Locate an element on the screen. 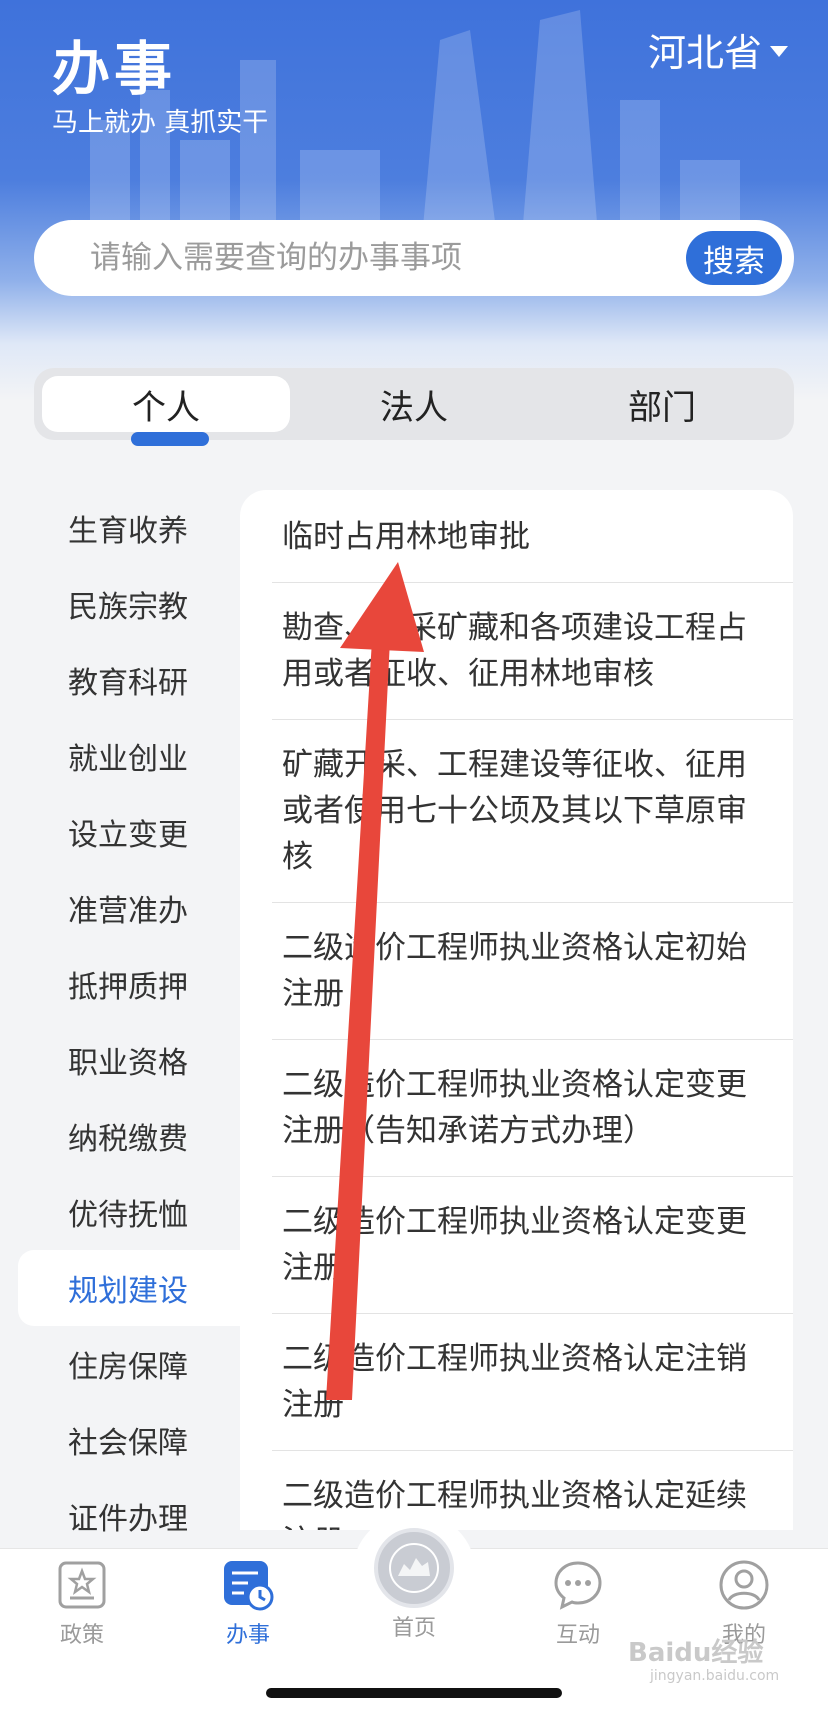  nav-label-home: 首页 is located at coordinates (413, 1628).